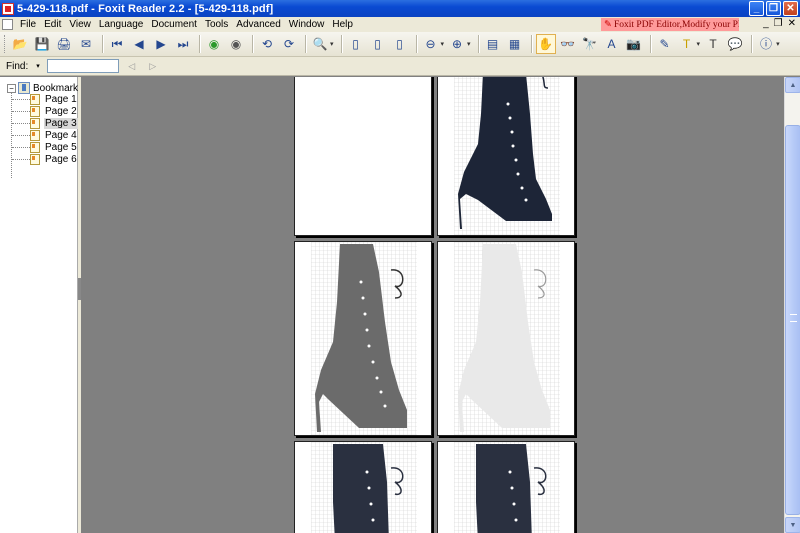 This screenshot has height=533, width=800. I want to click on foxit-app-icon, so click(8, 8).